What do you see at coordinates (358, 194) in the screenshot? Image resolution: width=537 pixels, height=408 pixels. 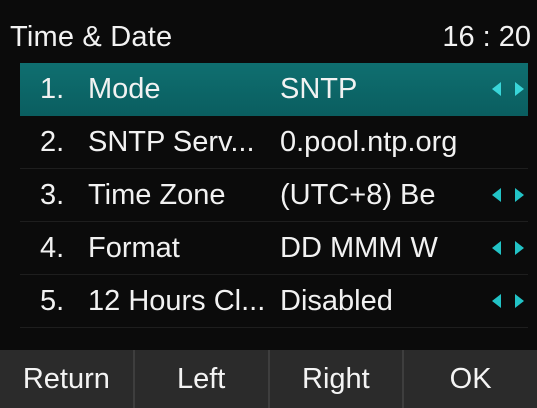 I see `item-value: (UTC+8) Be` at bounding box center [358, 194].